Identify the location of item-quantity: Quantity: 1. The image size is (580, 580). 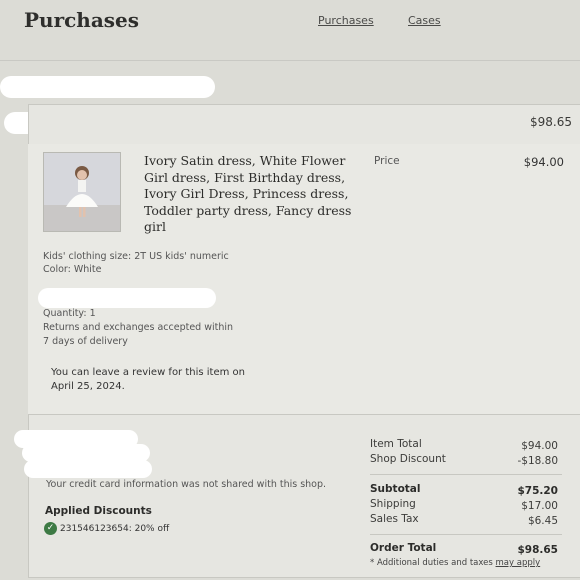
(69, 313).